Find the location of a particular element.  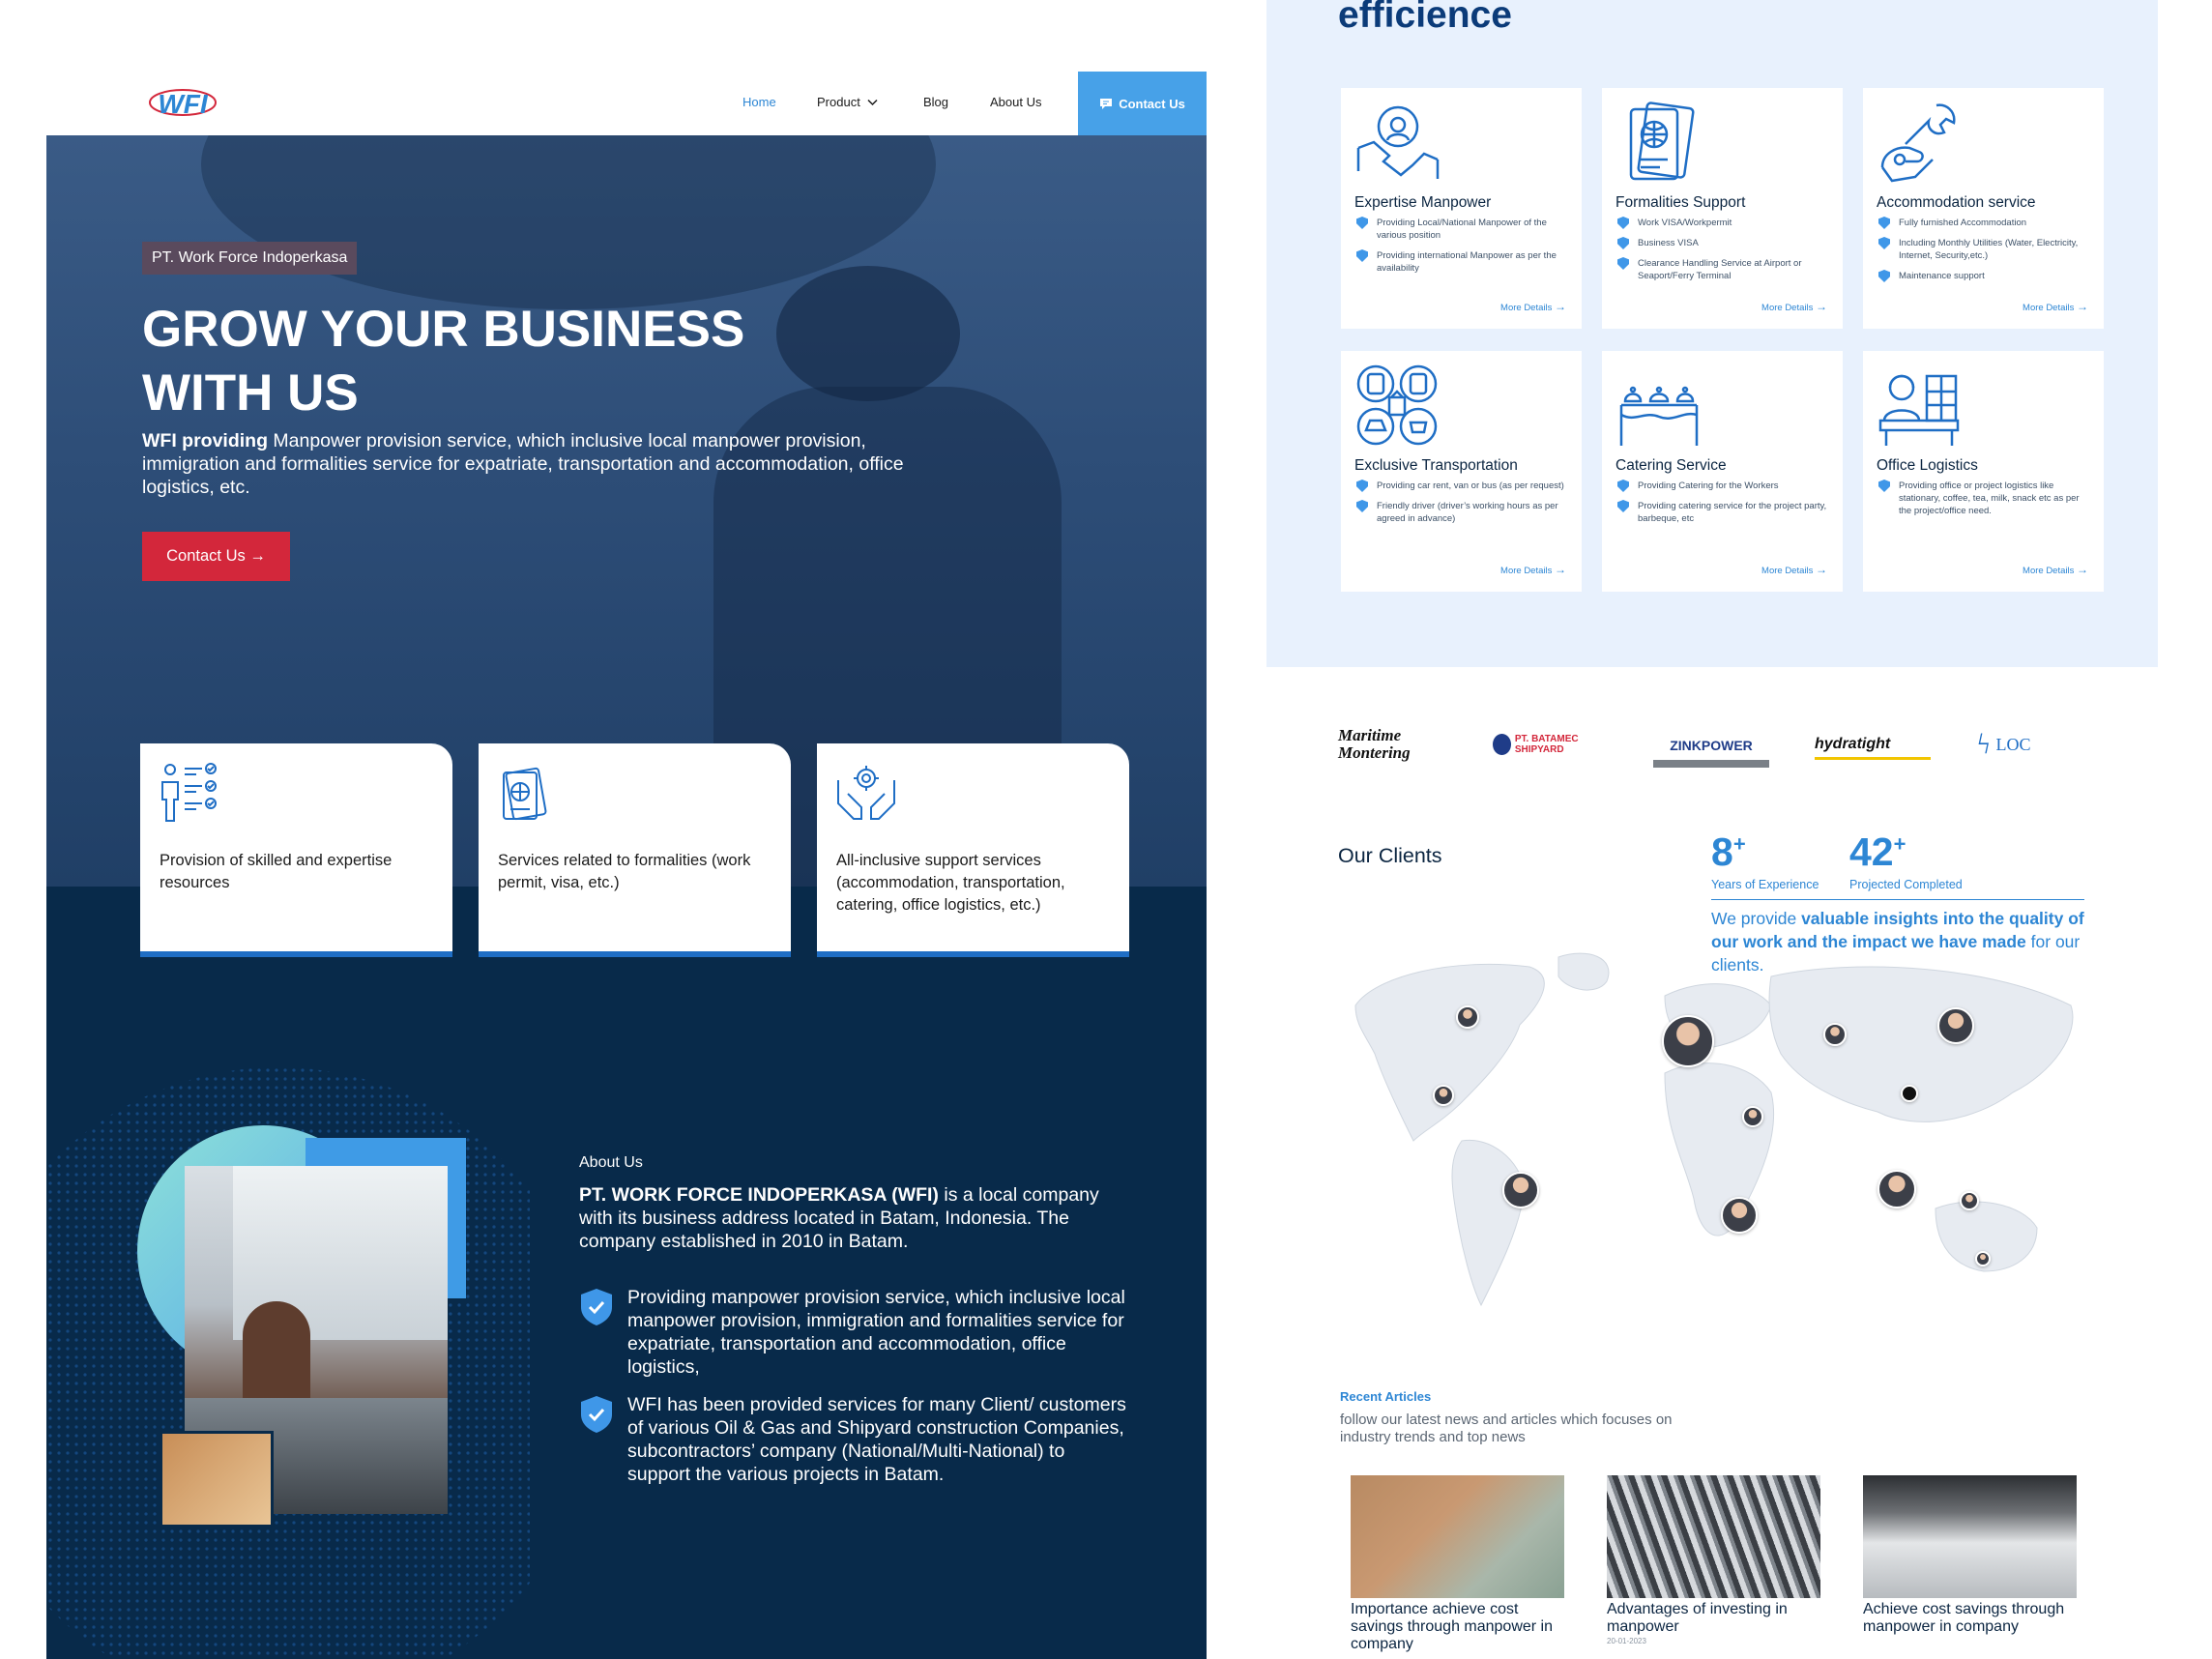

transport-icon is located at coordinates (1397, 405).